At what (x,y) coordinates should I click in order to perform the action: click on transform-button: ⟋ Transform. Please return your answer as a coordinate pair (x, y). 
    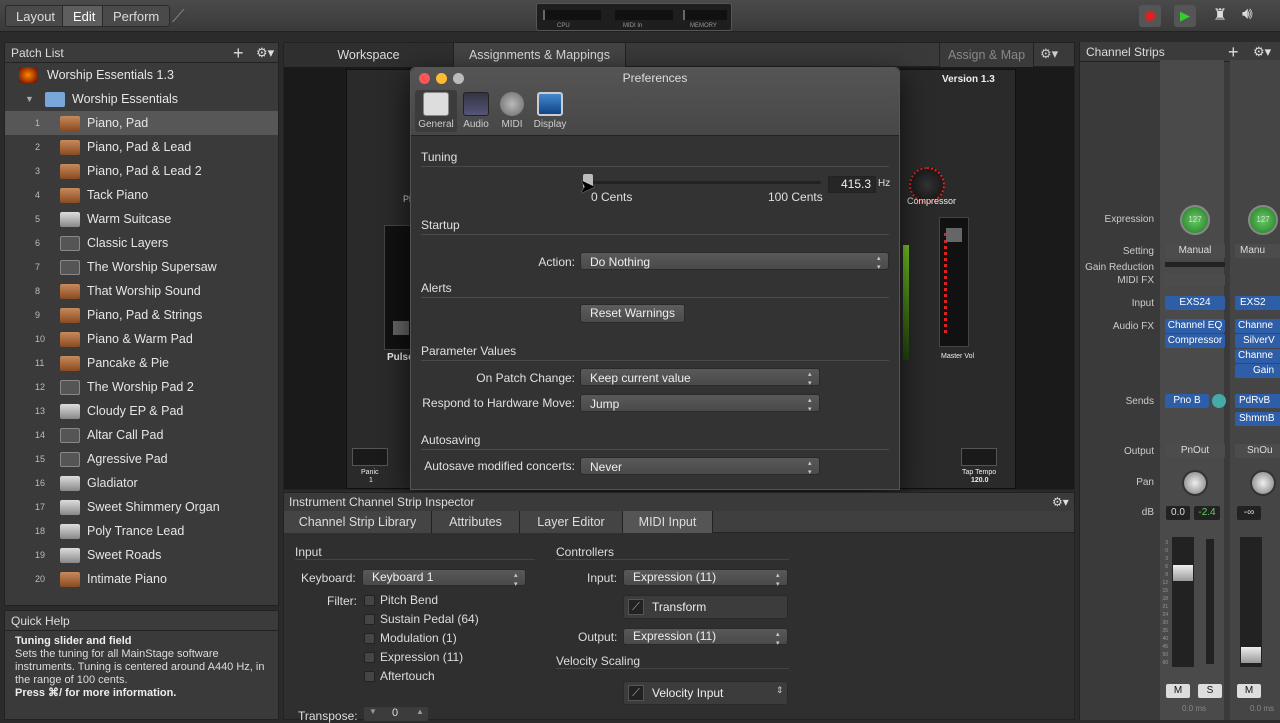
    Looking at the image, I should click on (705, 607).